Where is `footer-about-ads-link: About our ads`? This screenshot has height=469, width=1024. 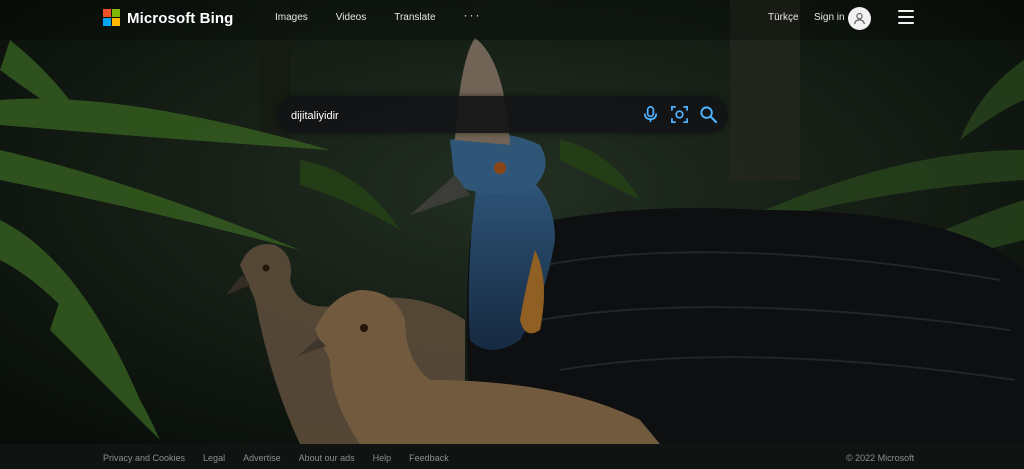 footer-about-ads-link: About our ads is located at coordinates (327, 458).